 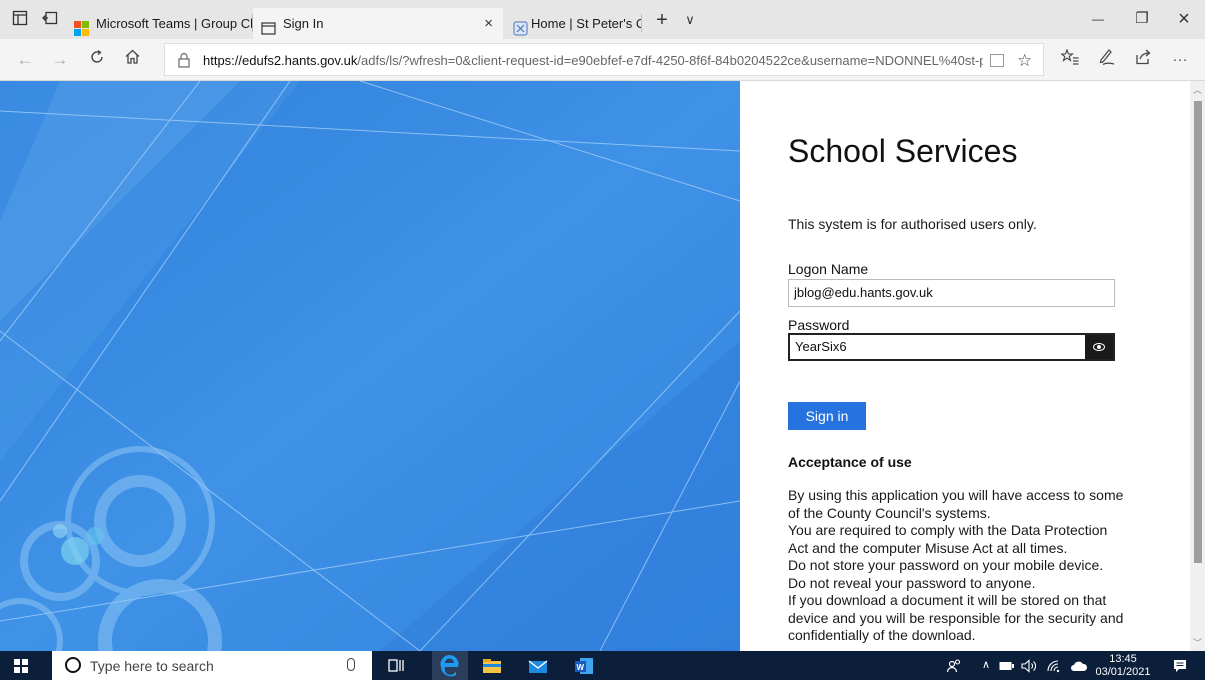 What do you see at coordinates (662, 20) in the screenshot?
I see `new-tab-button: +` at bounding box center [662, 20].